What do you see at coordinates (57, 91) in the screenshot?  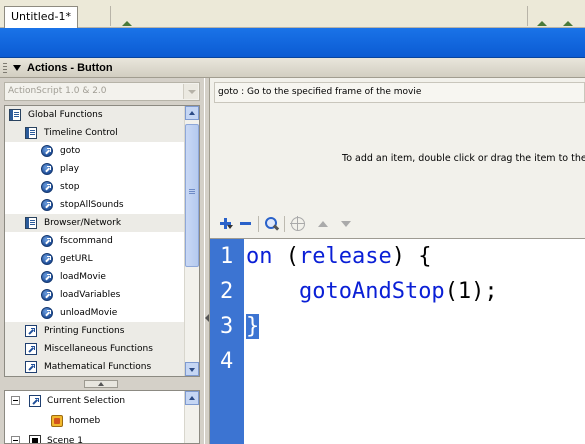 I see `actionscript-version-value: ActionScript 1.0 & 2.0` at bounding box center [57, 91].